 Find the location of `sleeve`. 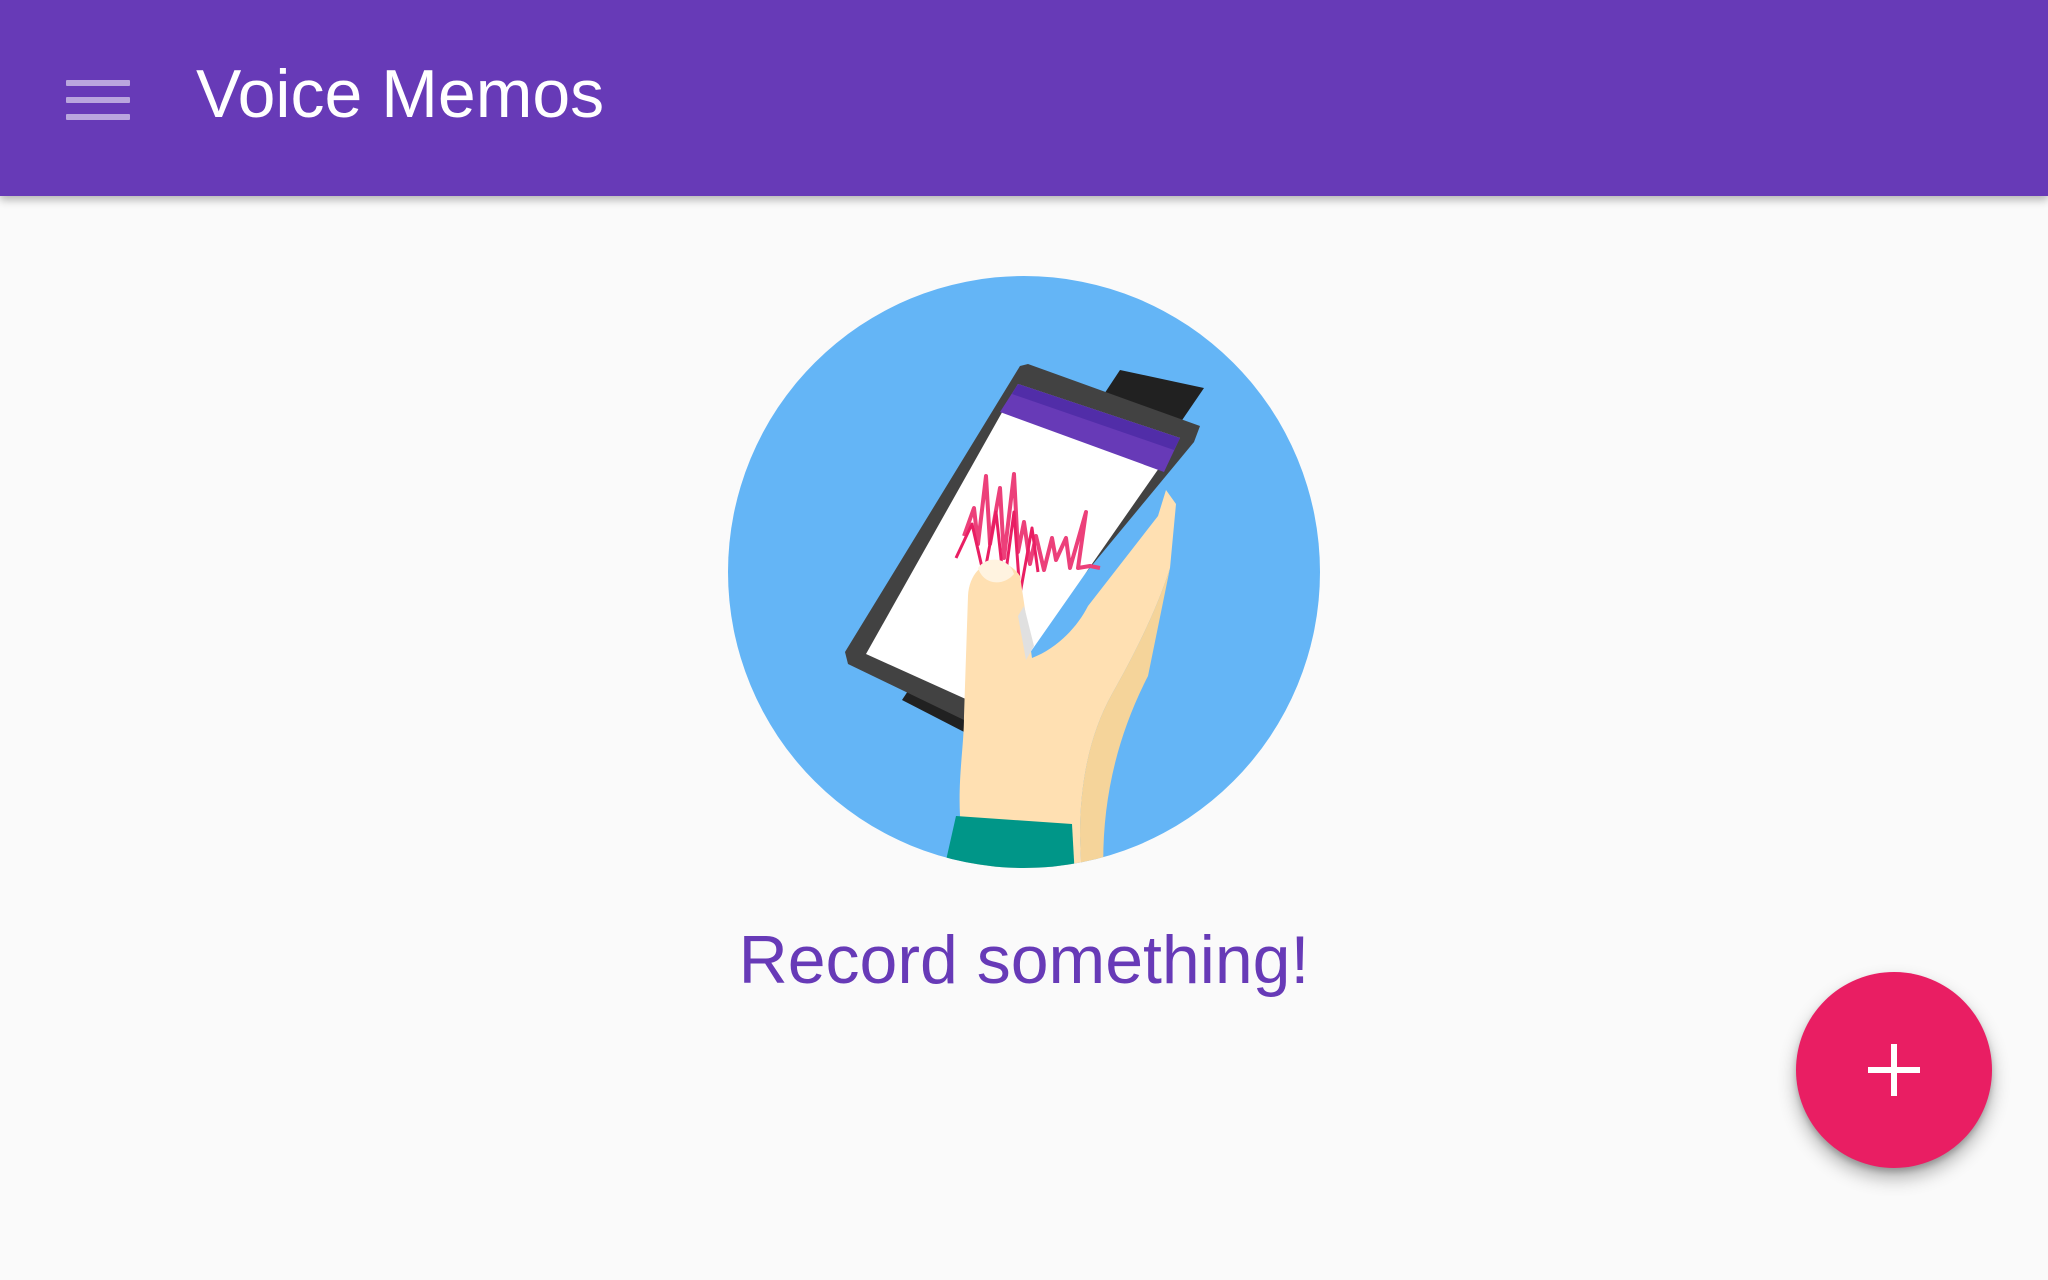

sleeve is located at coordinates (1007, 842).